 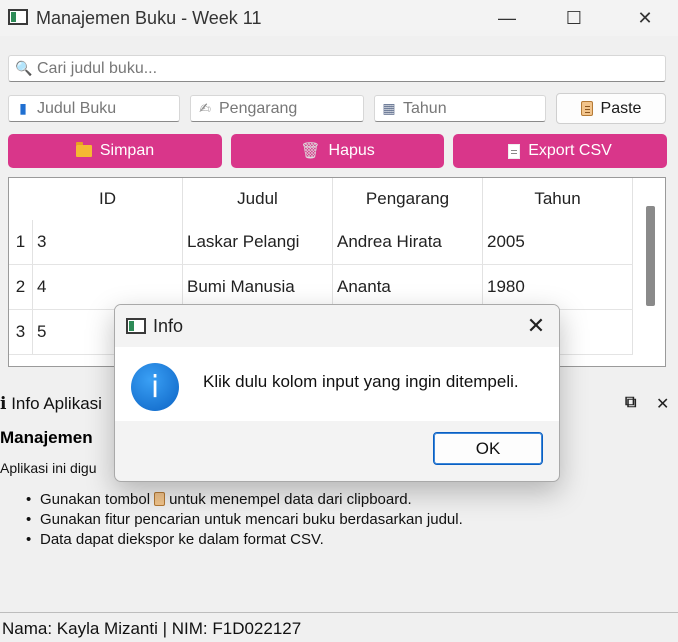 I want to click on dock-float-button: ⧉, so click(x=630, y=403).